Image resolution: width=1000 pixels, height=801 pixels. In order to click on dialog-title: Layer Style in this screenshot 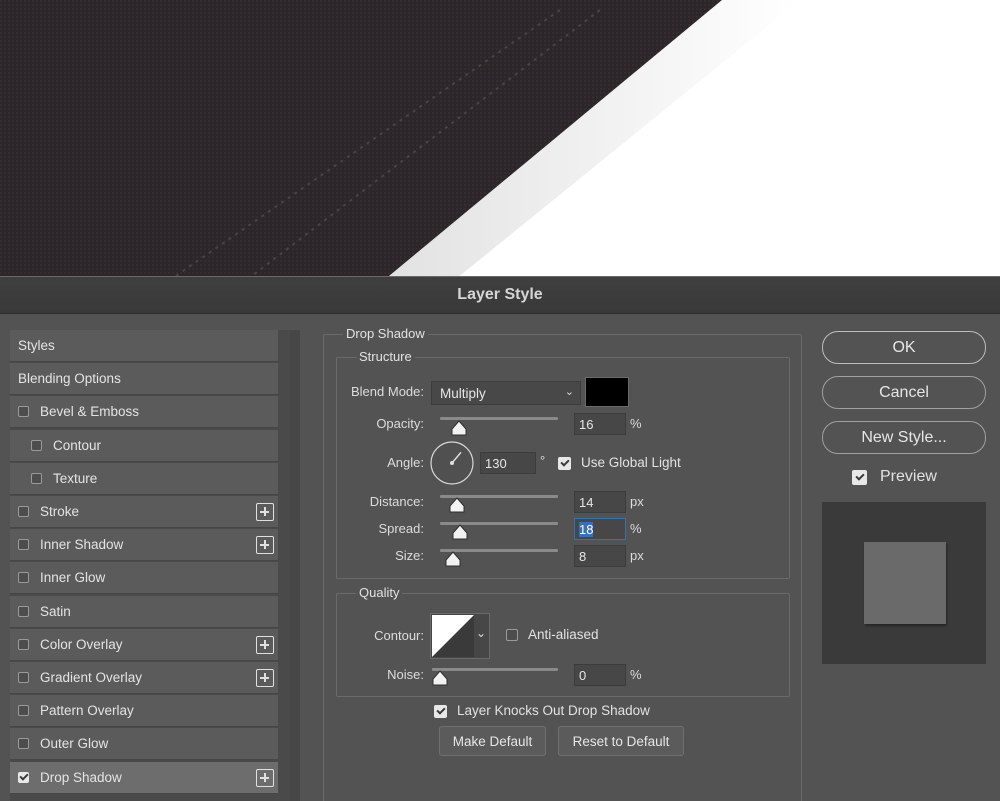, I will do `click(500, 294)`.